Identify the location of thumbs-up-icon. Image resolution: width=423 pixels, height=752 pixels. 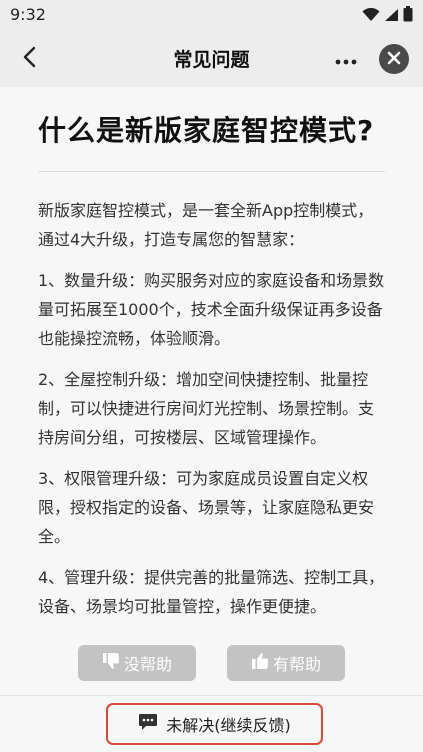
(260, 663).